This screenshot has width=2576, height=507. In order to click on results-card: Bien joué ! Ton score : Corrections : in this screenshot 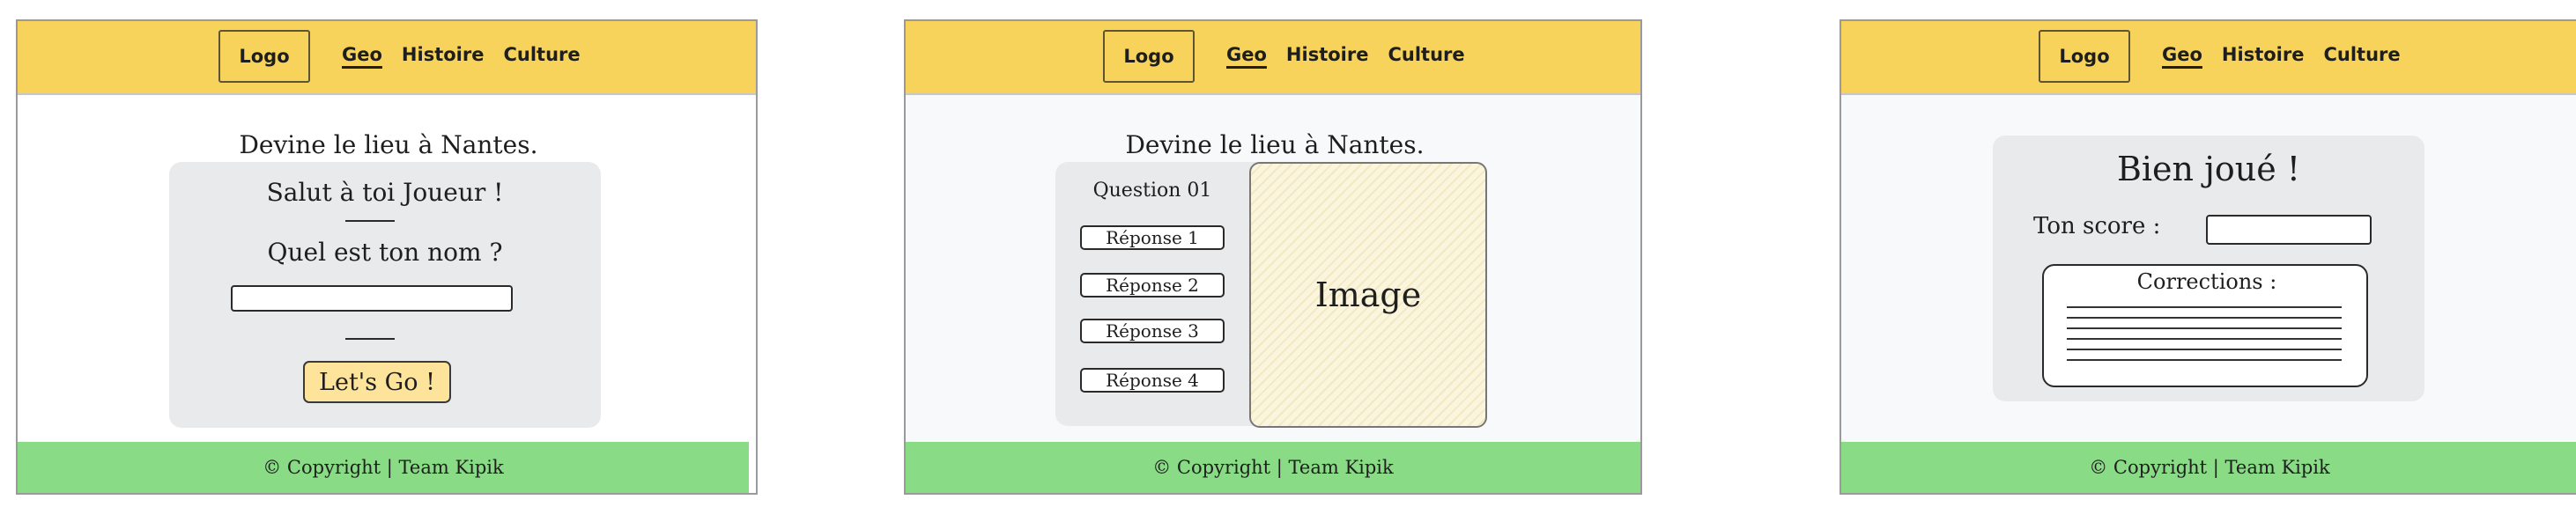, I will do `click(2209, 268)`.